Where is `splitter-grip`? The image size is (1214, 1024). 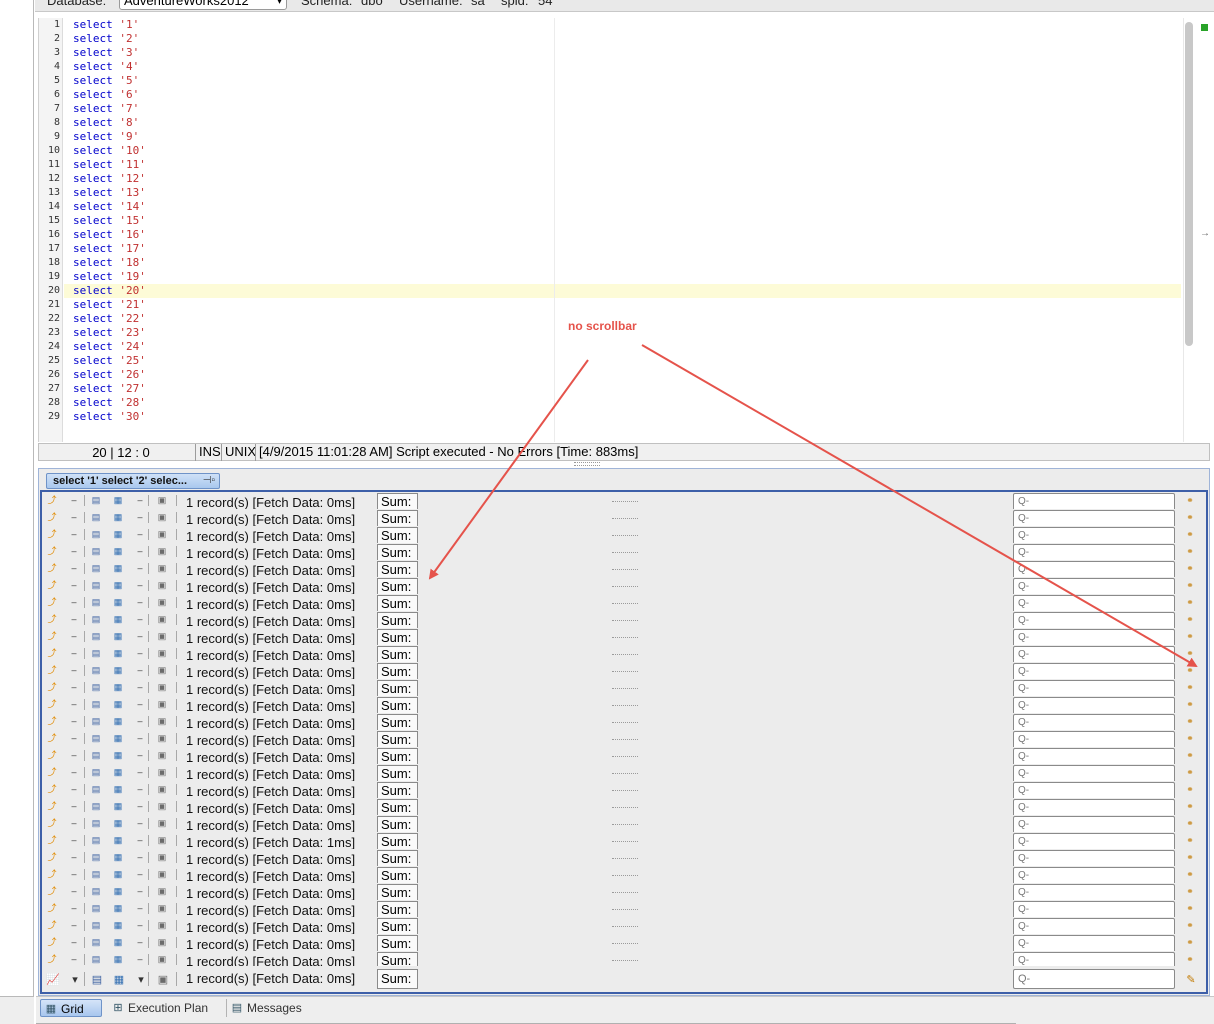 splitter-grip is located at coordinates (587, 464).